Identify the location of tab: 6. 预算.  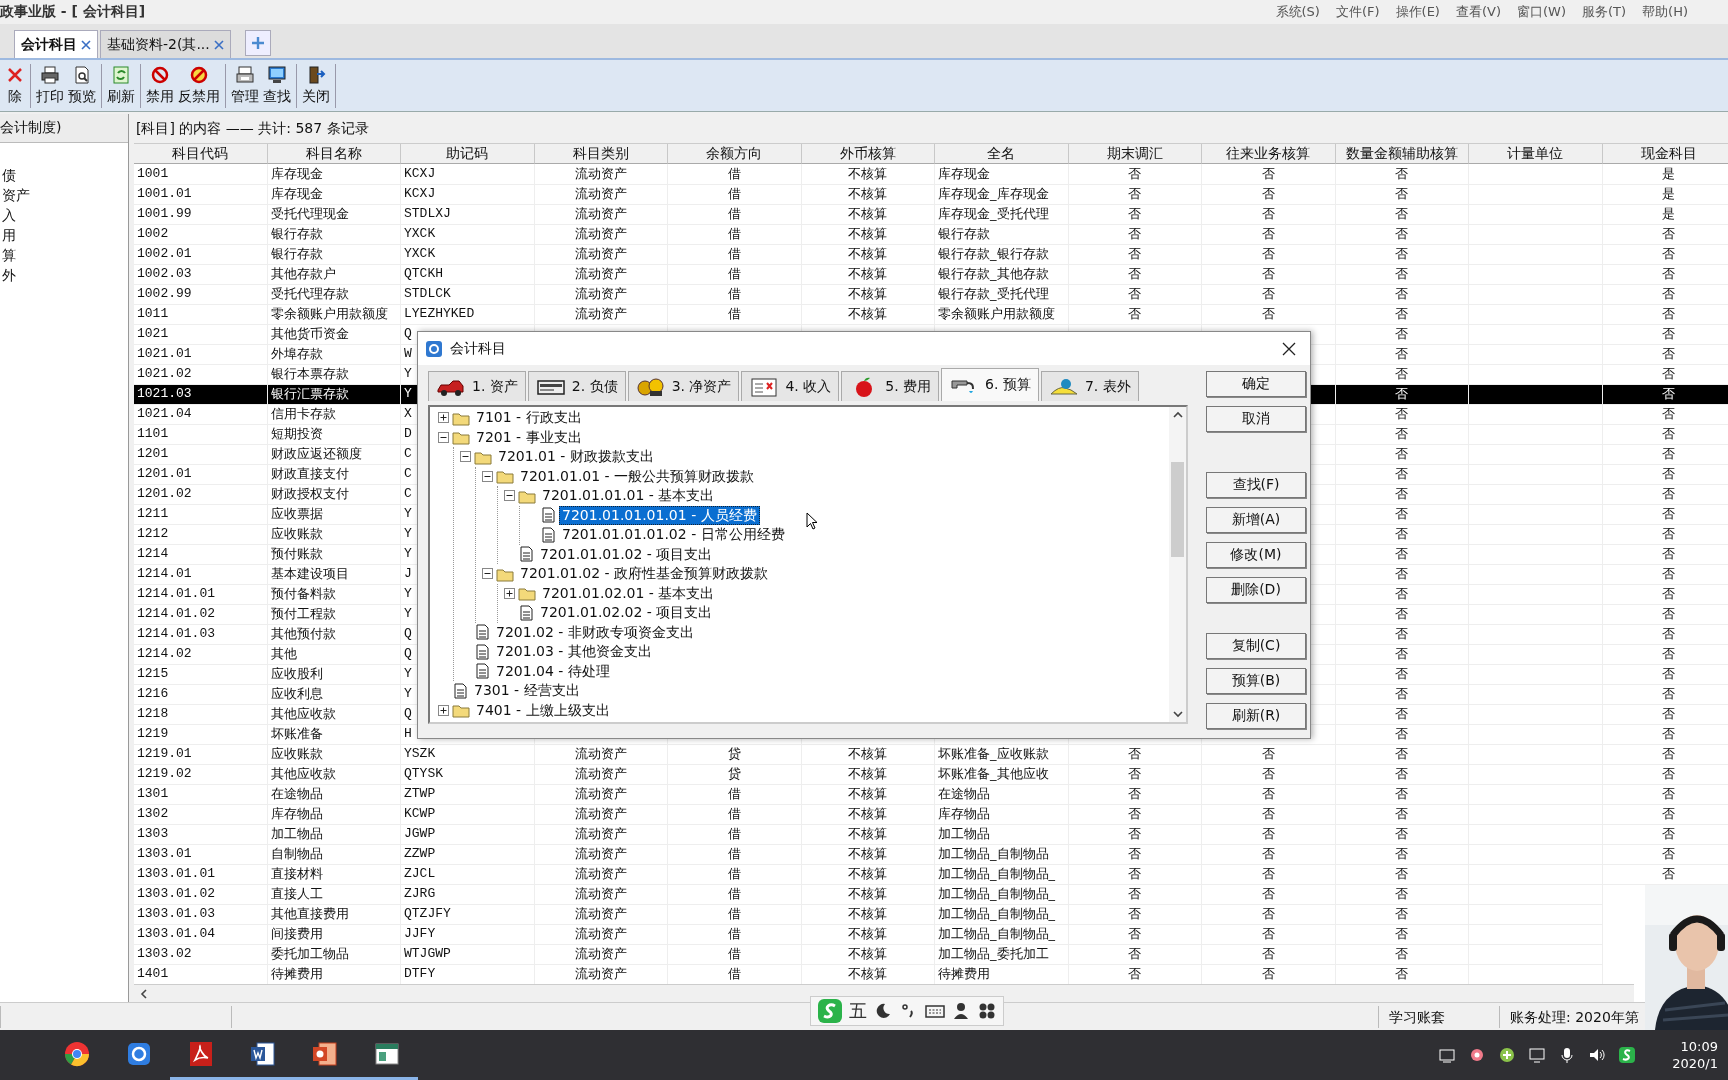
(990, 384).